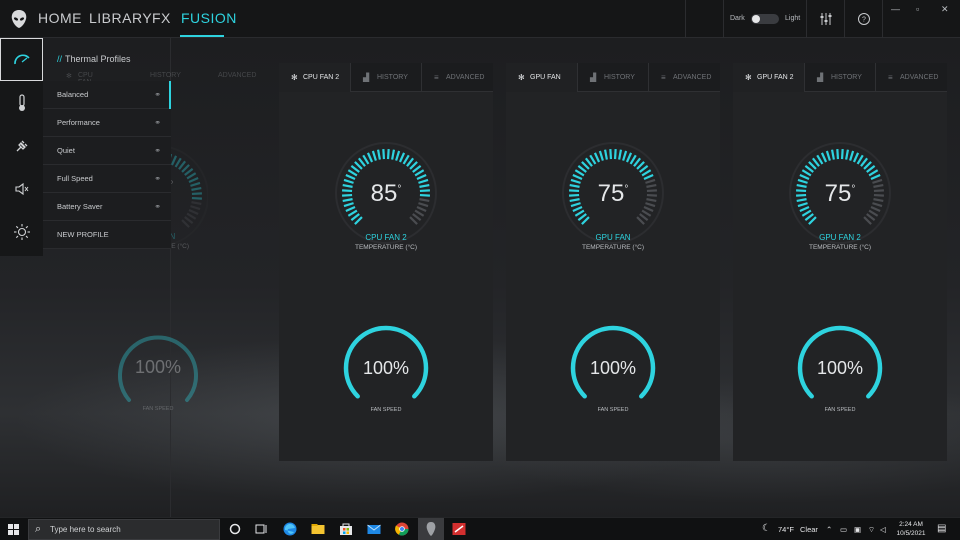 The height and width of the screenshot is (540, 960). I want to click on search-icon: ⌕, so click(38, 529).